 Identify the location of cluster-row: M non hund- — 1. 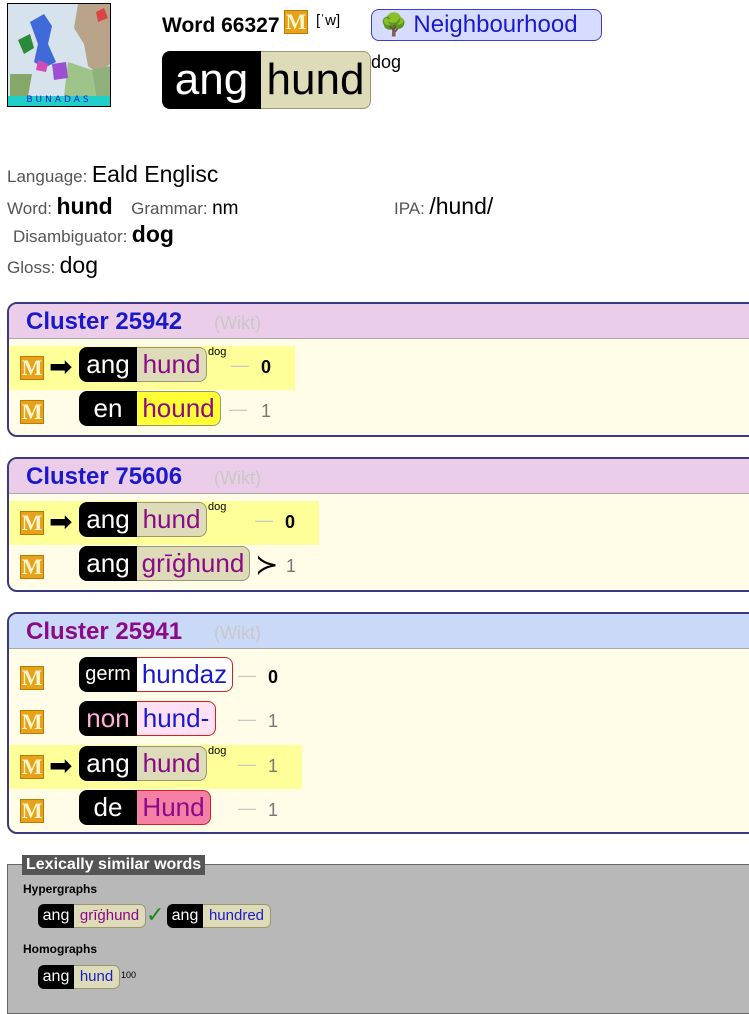
(155, 722).